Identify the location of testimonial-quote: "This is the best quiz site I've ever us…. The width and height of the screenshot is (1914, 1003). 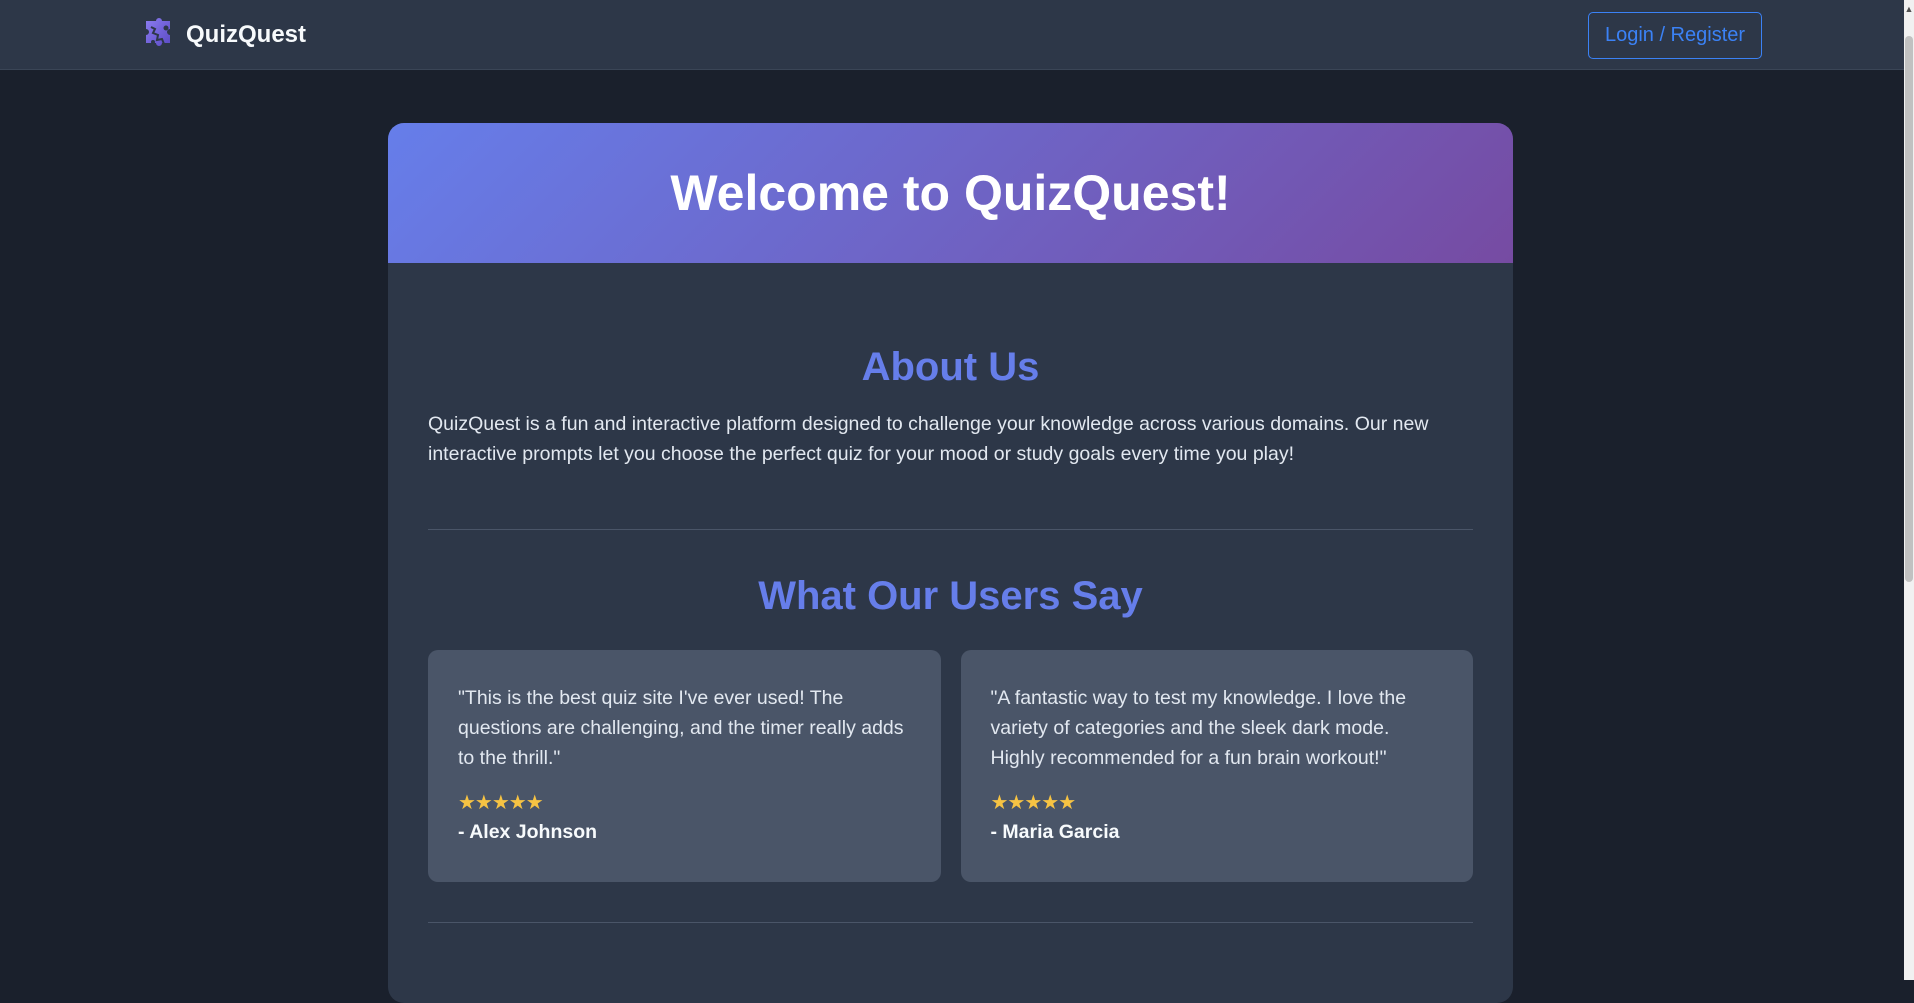
(681, 728).